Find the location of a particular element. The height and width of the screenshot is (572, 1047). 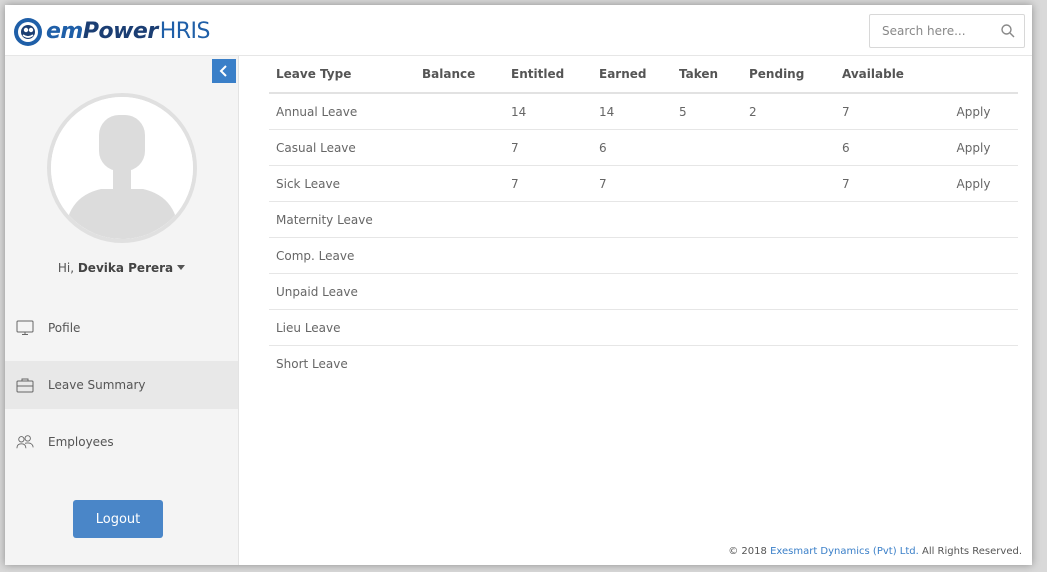

sidebar-item-label: Leave Summary is located at coordinates (97, 385).